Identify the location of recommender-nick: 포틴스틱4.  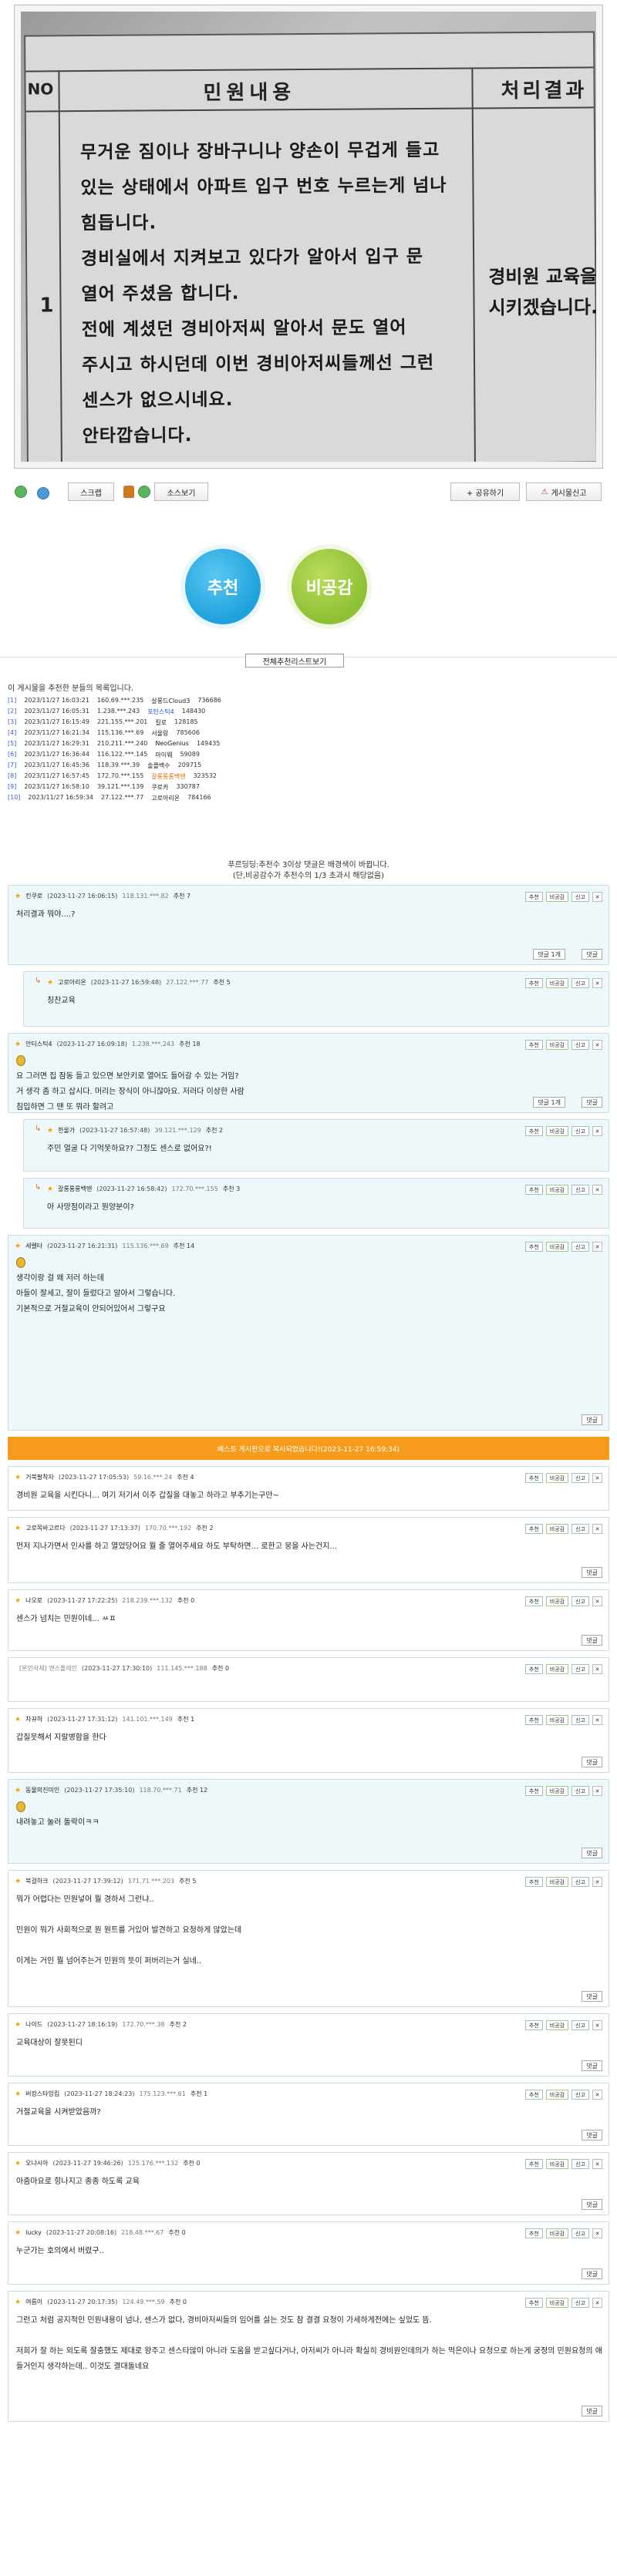
(160, 713).